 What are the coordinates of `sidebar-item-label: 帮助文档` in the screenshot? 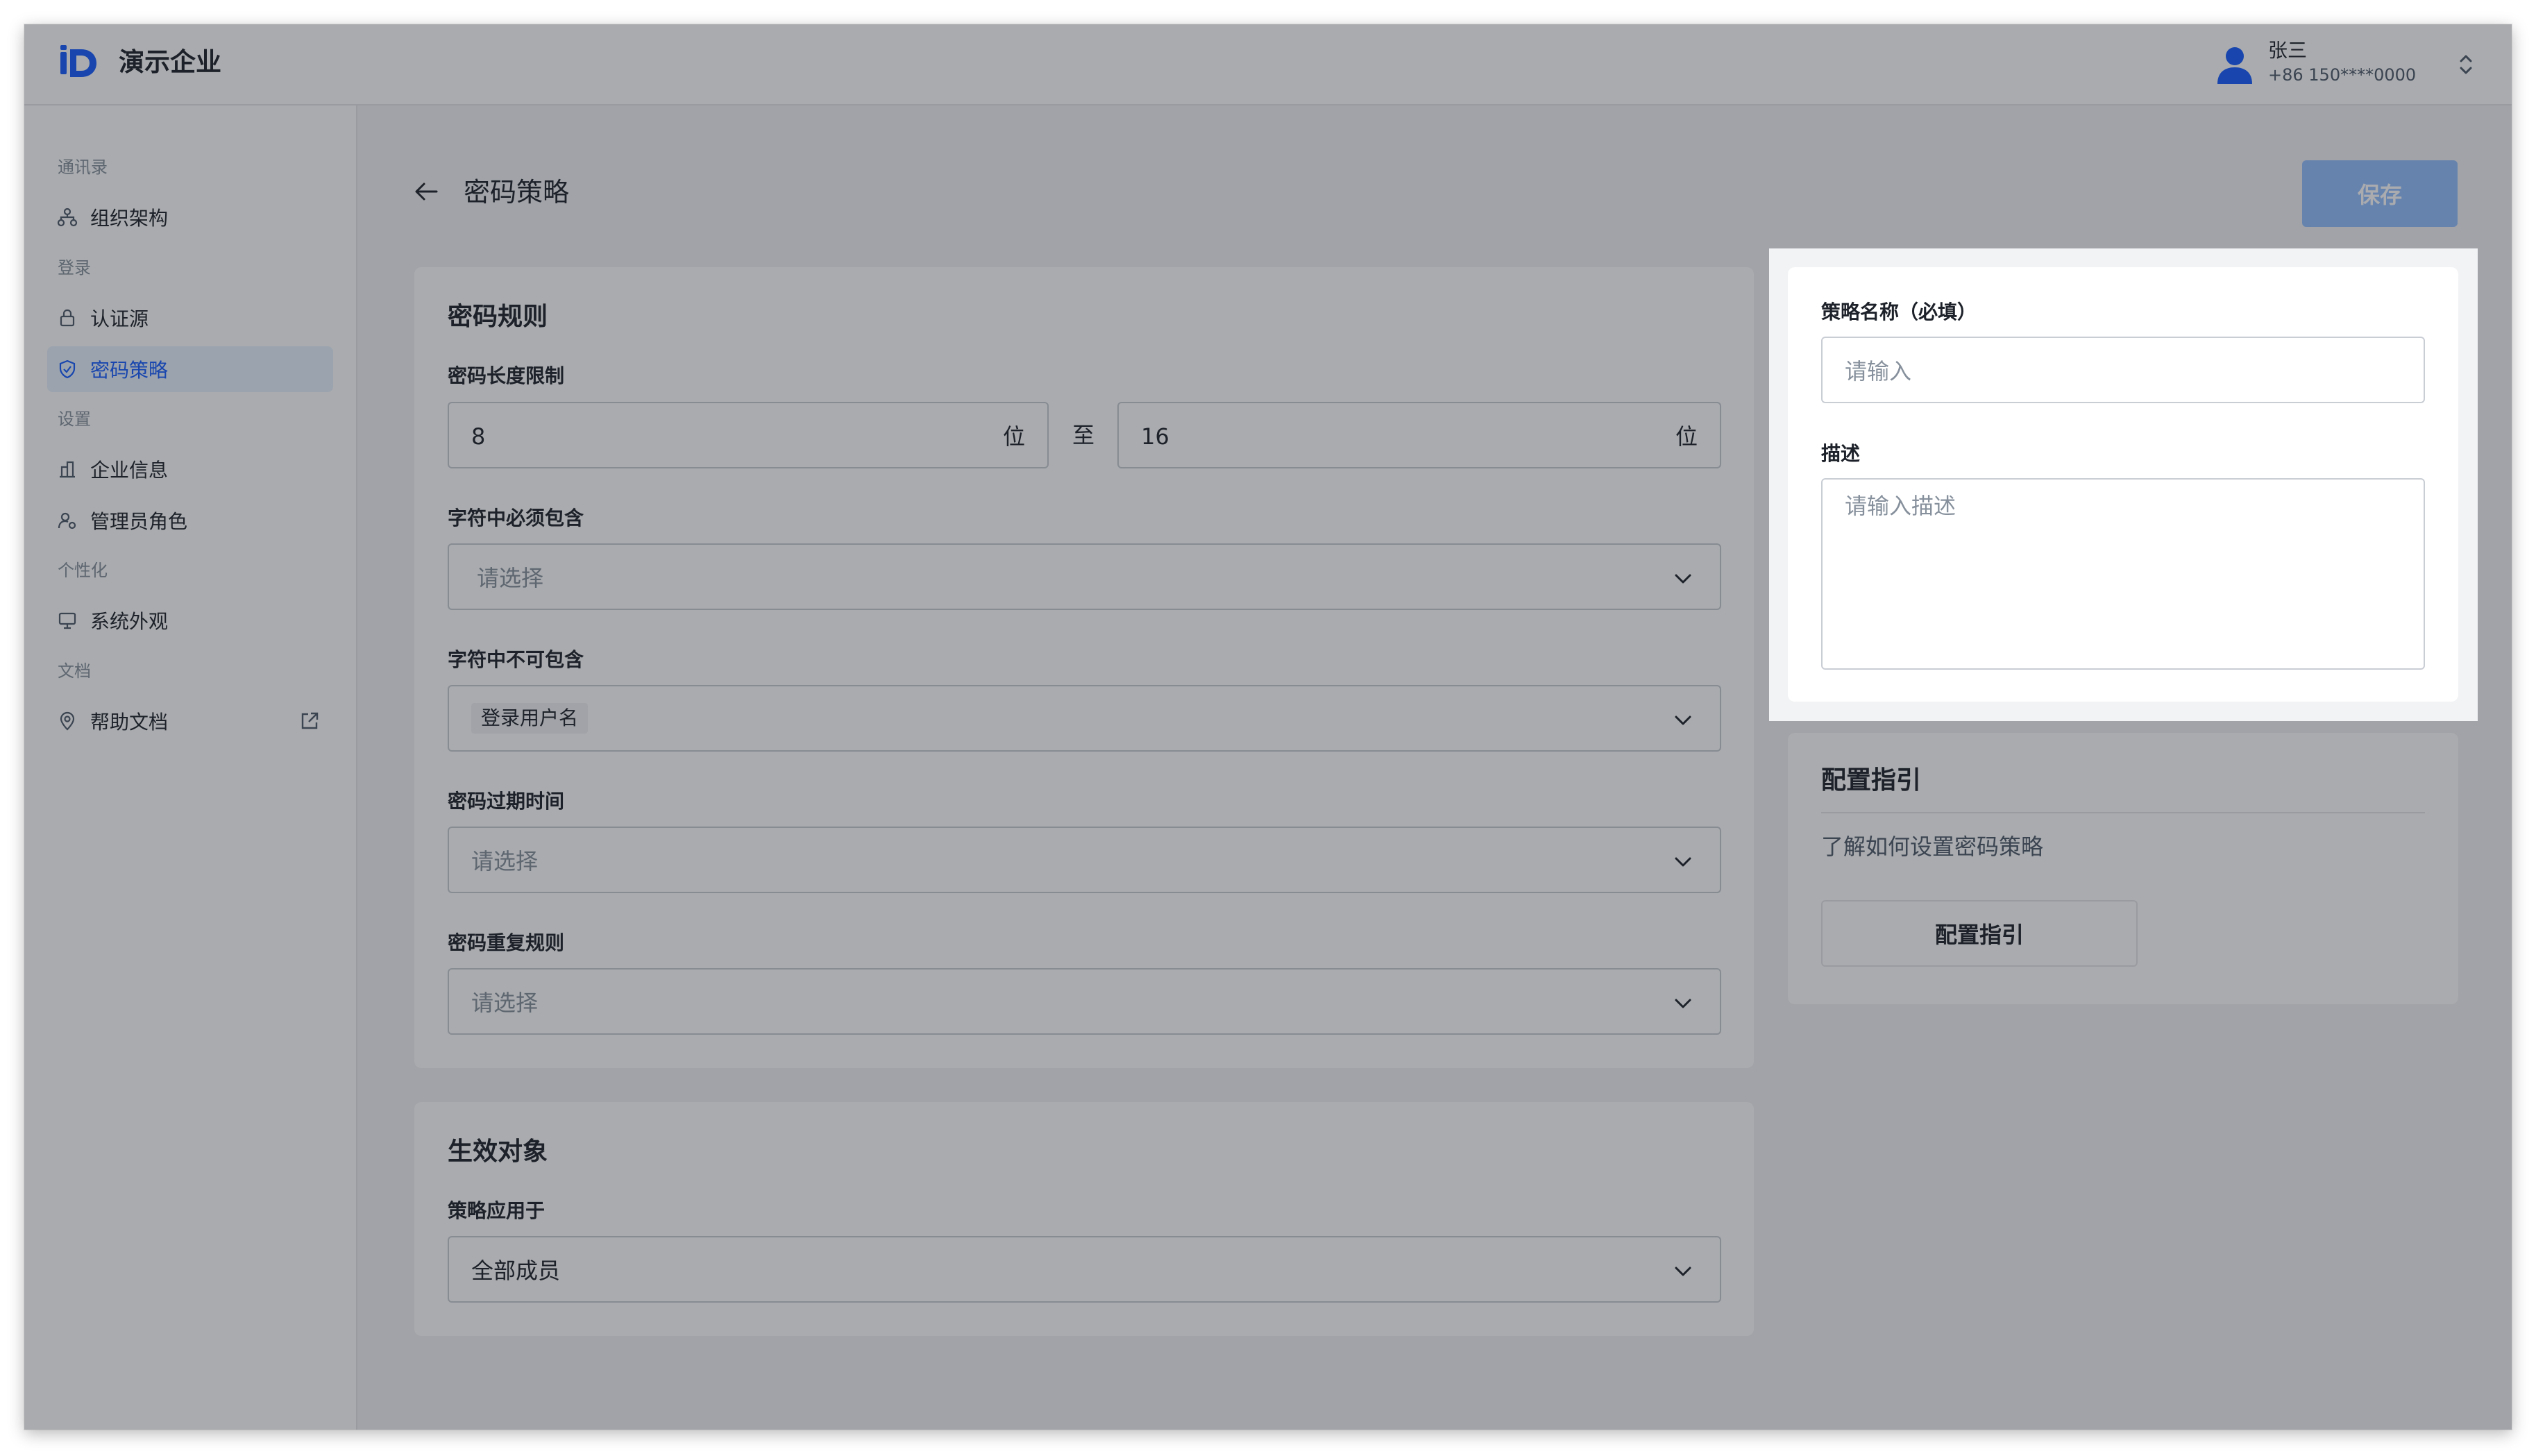 It's located at (129, 722).